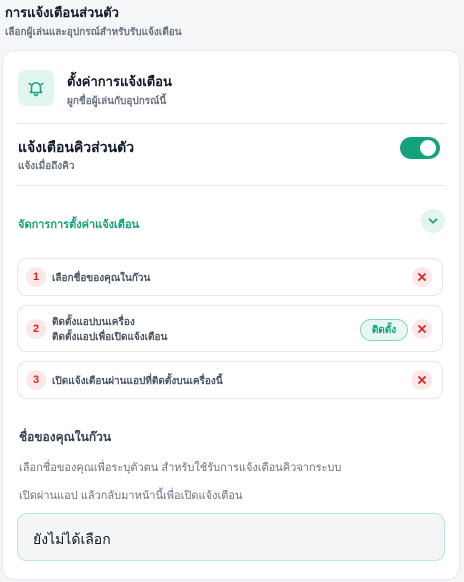 Image resolution: width=464 pixels, height=582 pixels. What do you see at coordinates (384, 330) in the screenshot?
I see `install-button: ติดตั้ง` at bounding box center [384, 330].